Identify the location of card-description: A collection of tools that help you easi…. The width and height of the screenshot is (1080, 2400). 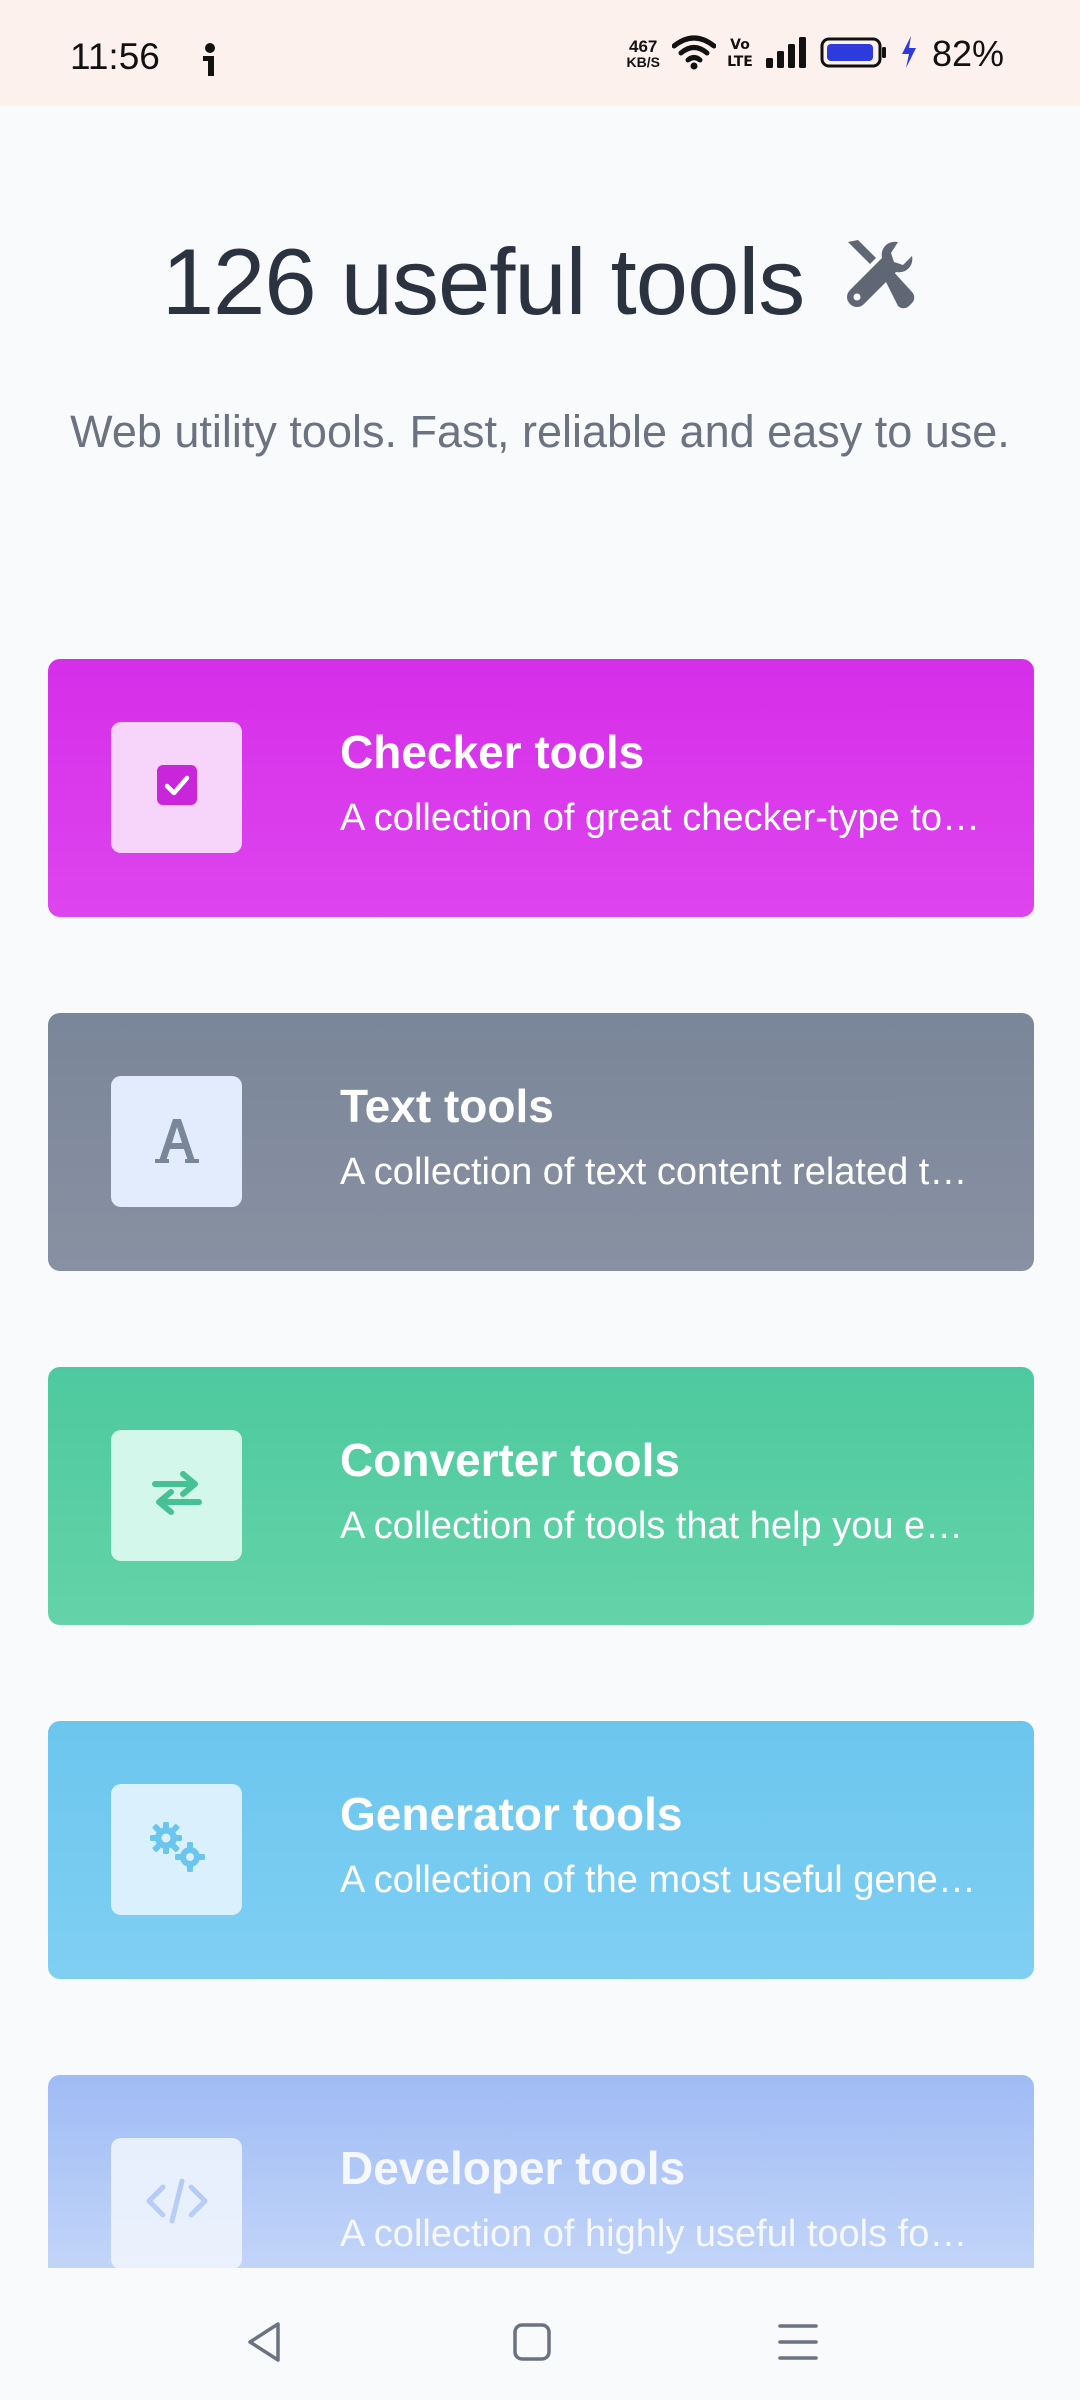
(660, 1526).